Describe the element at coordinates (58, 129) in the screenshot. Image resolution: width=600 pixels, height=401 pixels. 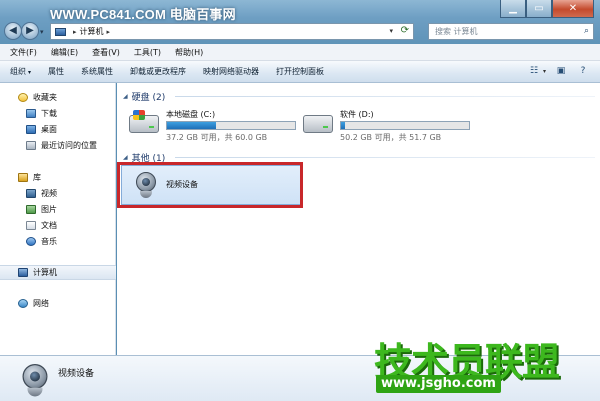
I see `sidebar-item-desktop: 桌面` at that location.